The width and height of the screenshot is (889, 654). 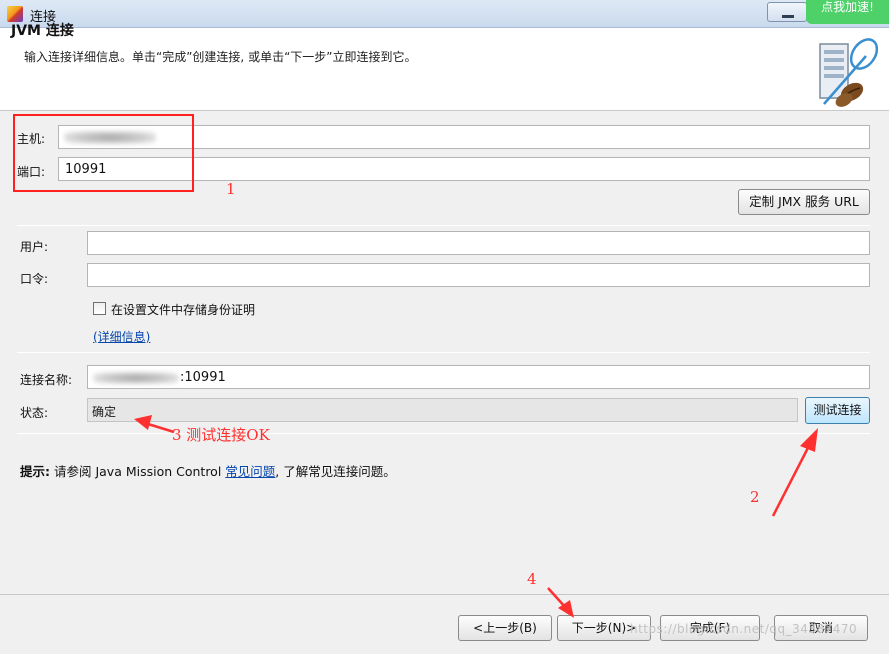 What do you see at coordinates (744, 629) in the screenshot?
I see `watermark: https://blog.csdn.net/qq_34387470` at bounding box center [744, 629].